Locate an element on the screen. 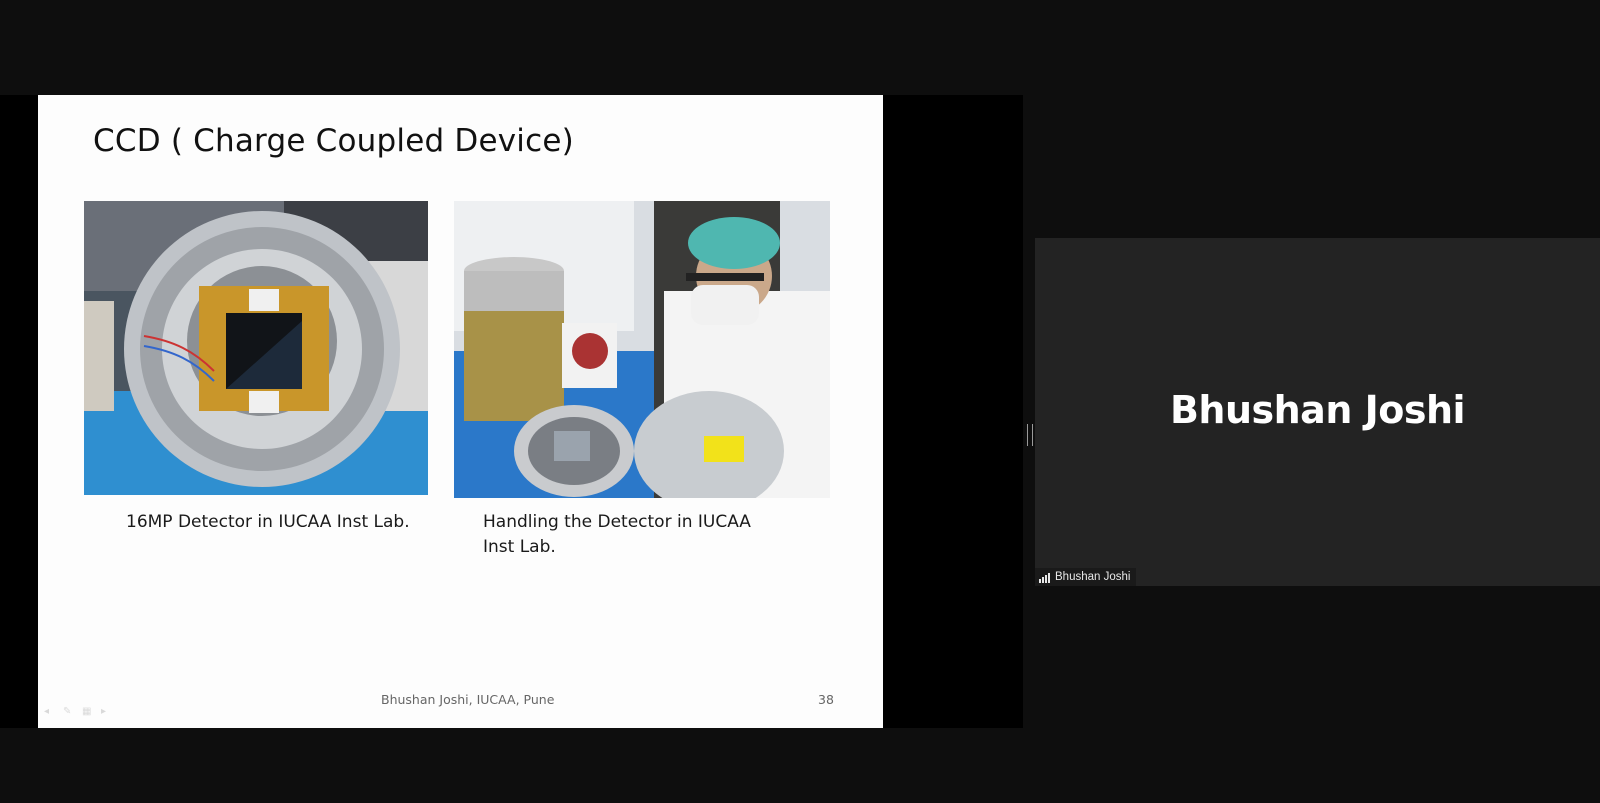  image-caption-left: 16MP Detector in IUCAA Inst Lab. is located at coordinates (268, 522).